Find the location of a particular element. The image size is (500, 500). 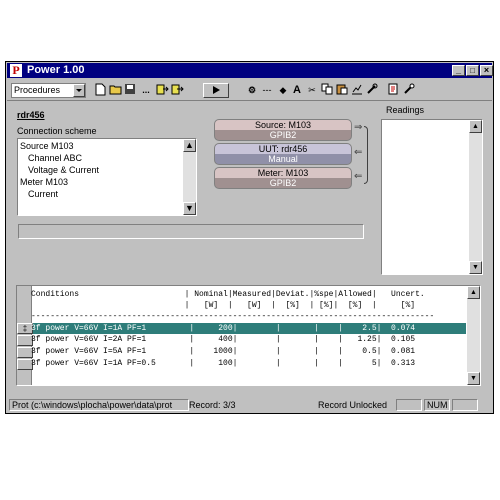

status-empty-pane is located at coordinates (409, 405).